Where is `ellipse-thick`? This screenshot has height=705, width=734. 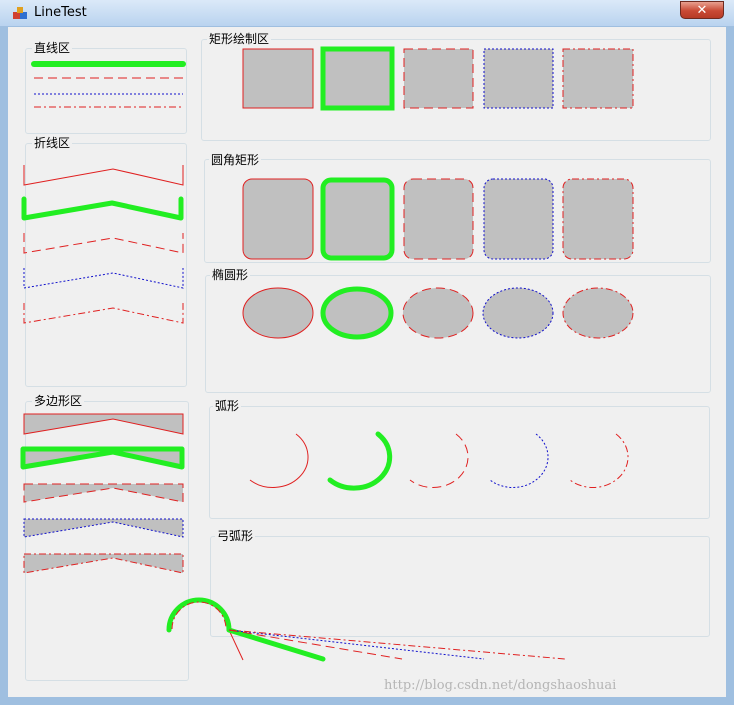
ellipse-thick is located at coordinates (357, 313).